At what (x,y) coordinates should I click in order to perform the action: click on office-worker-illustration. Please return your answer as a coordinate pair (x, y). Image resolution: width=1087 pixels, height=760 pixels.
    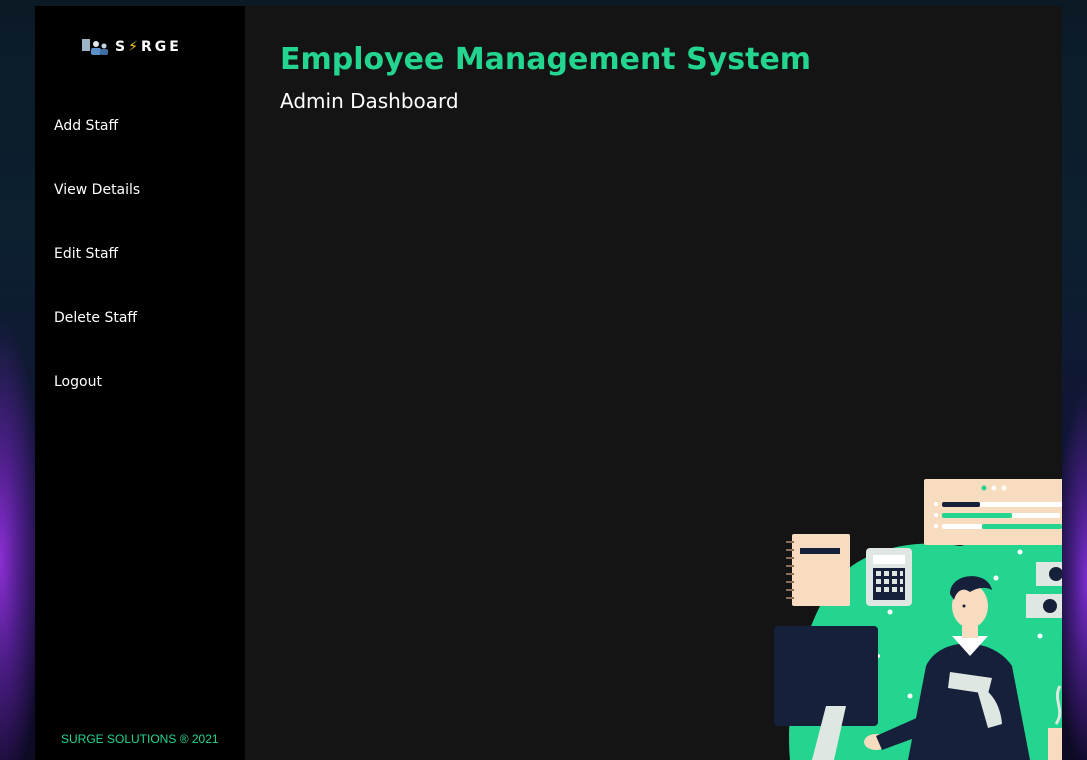
    Looking at the image, I should click on (918, 619).